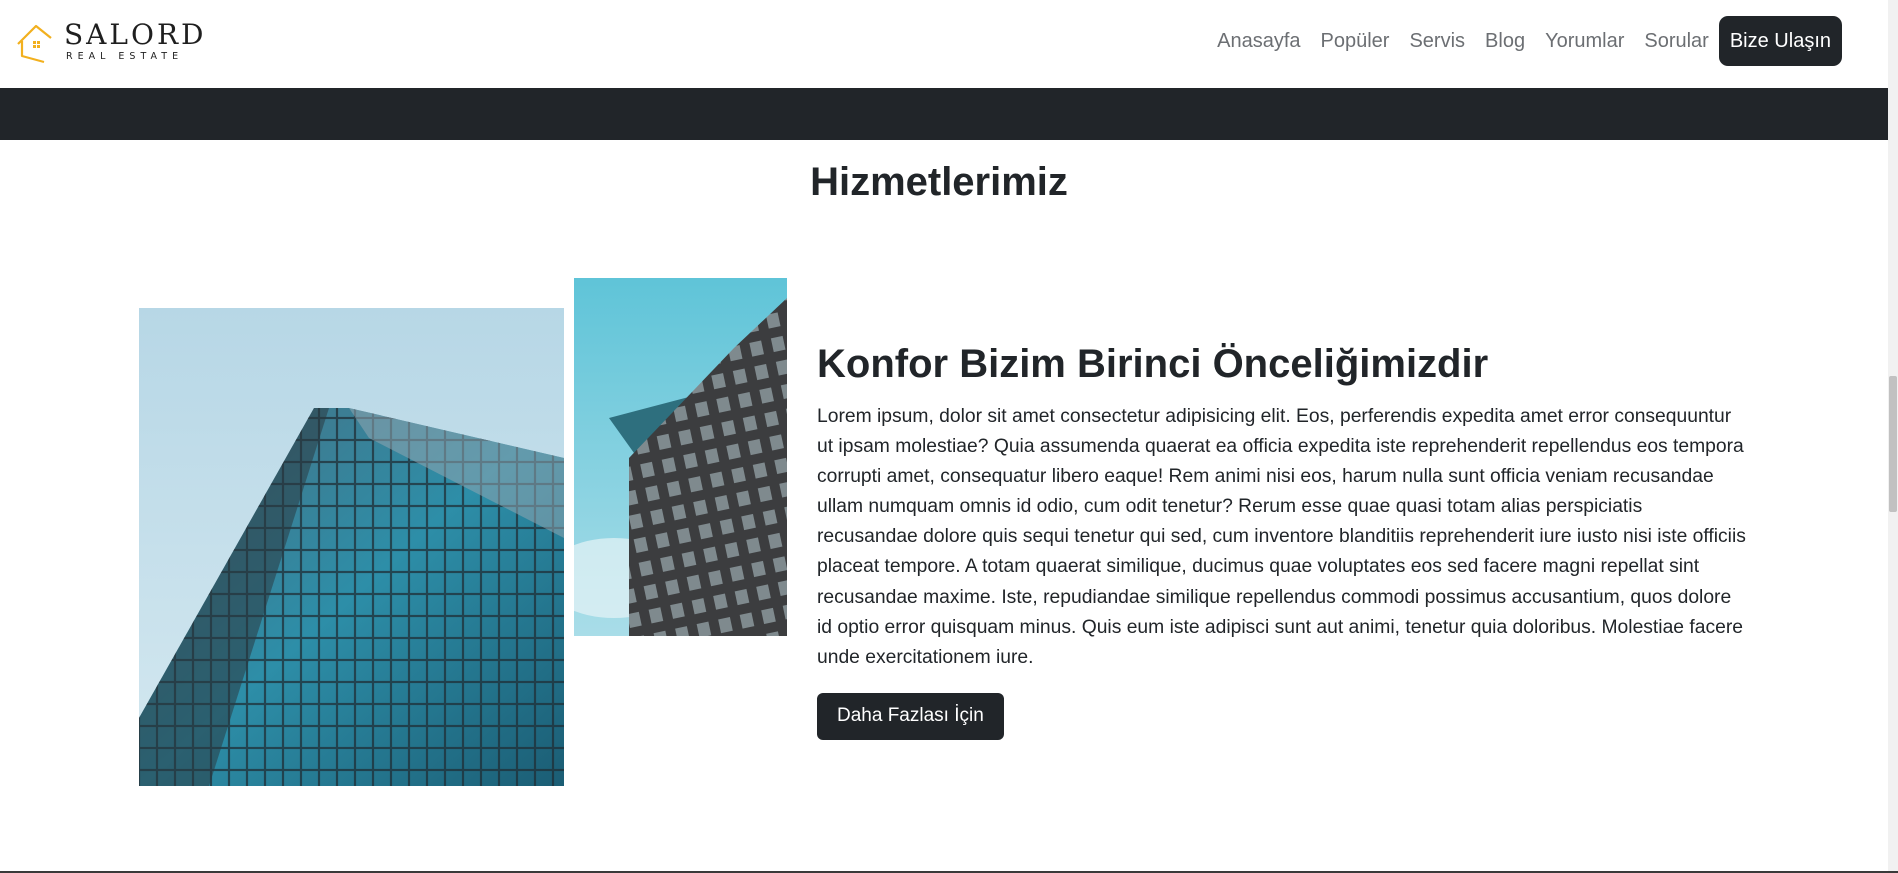  I want to click on nav-link-blog: Blog, so click(1505, 41).